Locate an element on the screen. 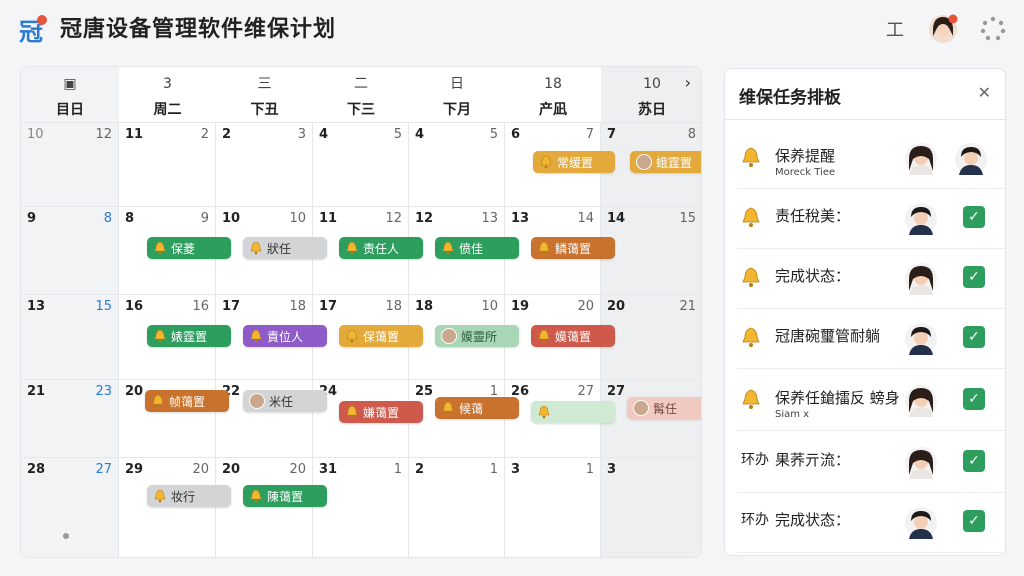  close-icon: ✕ is located at coordinates (984, 92).